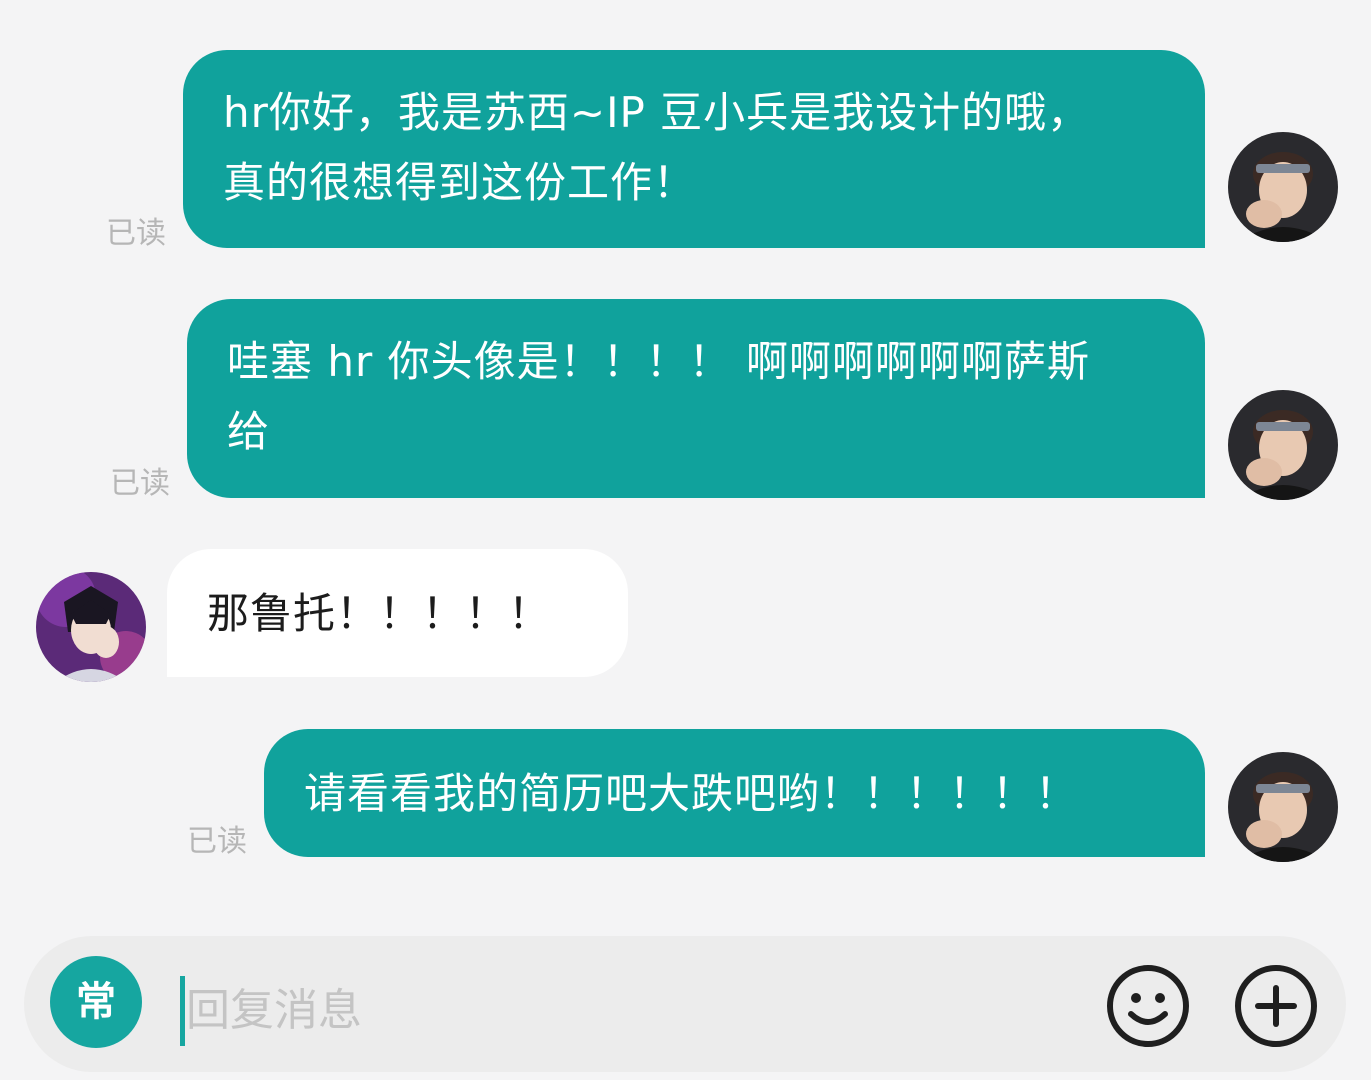 The height and width of the screenshot is (1080, 1371). I want to click on outgoing-message: 哇塞 hr 你头像是！！！！ 啊啊啊啊啊啊萨斯 给, so click(696, 398).